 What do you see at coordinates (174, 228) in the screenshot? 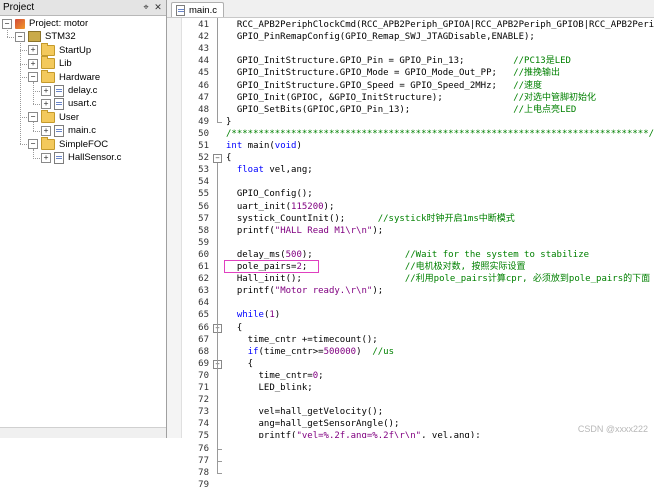
I see `breakpoint-margin` at bounding box center [174, 228].